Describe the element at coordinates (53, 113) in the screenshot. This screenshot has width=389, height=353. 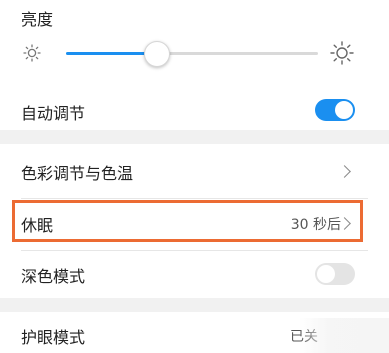
I see `auto-adjust-label: 自动调节` at that location.